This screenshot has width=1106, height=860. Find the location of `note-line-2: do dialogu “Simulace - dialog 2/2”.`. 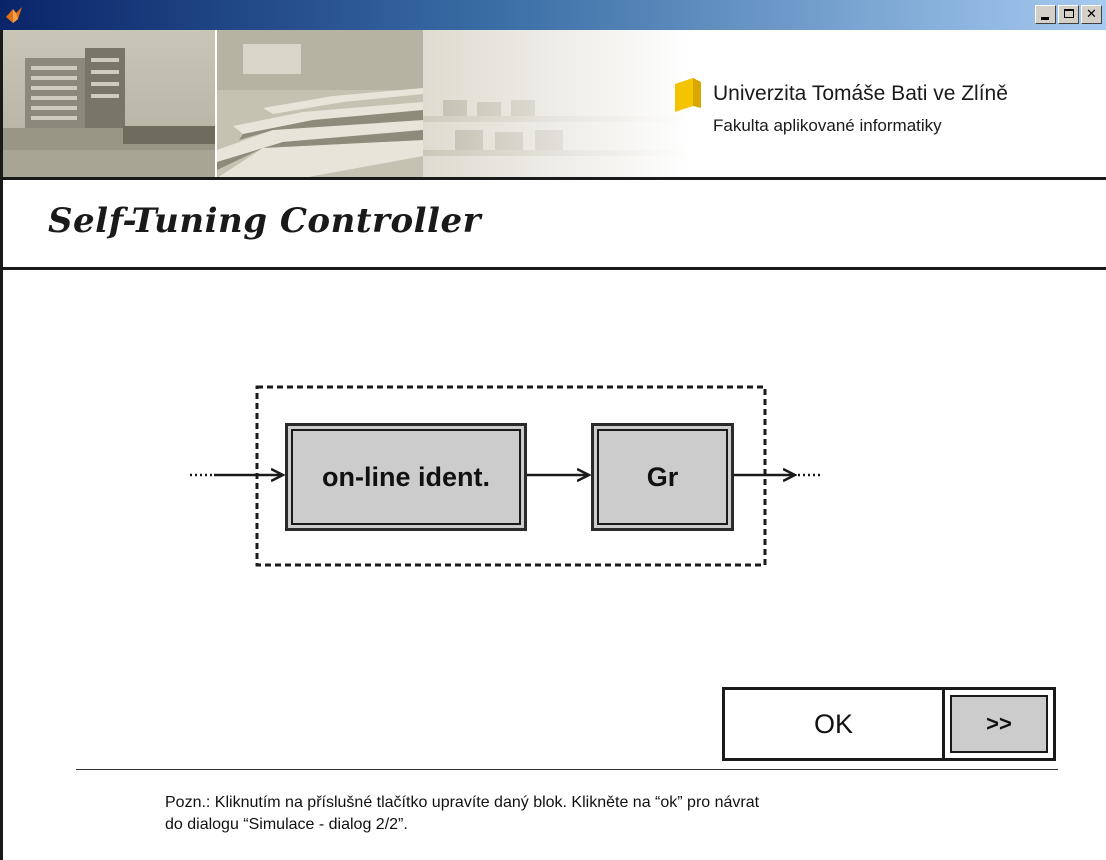

note-line-2: do dialogu “Simulace - dialog 2/2”. is located at coordinates (286, 824).